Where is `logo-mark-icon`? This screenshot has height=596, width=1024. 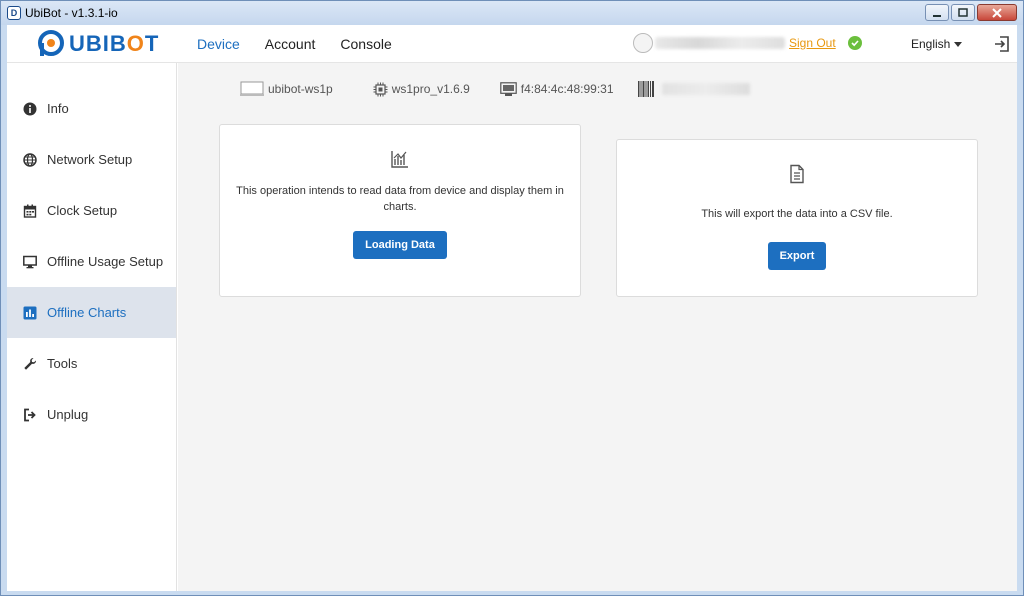
logo-mark-icon is located at coordinates (51, 43).